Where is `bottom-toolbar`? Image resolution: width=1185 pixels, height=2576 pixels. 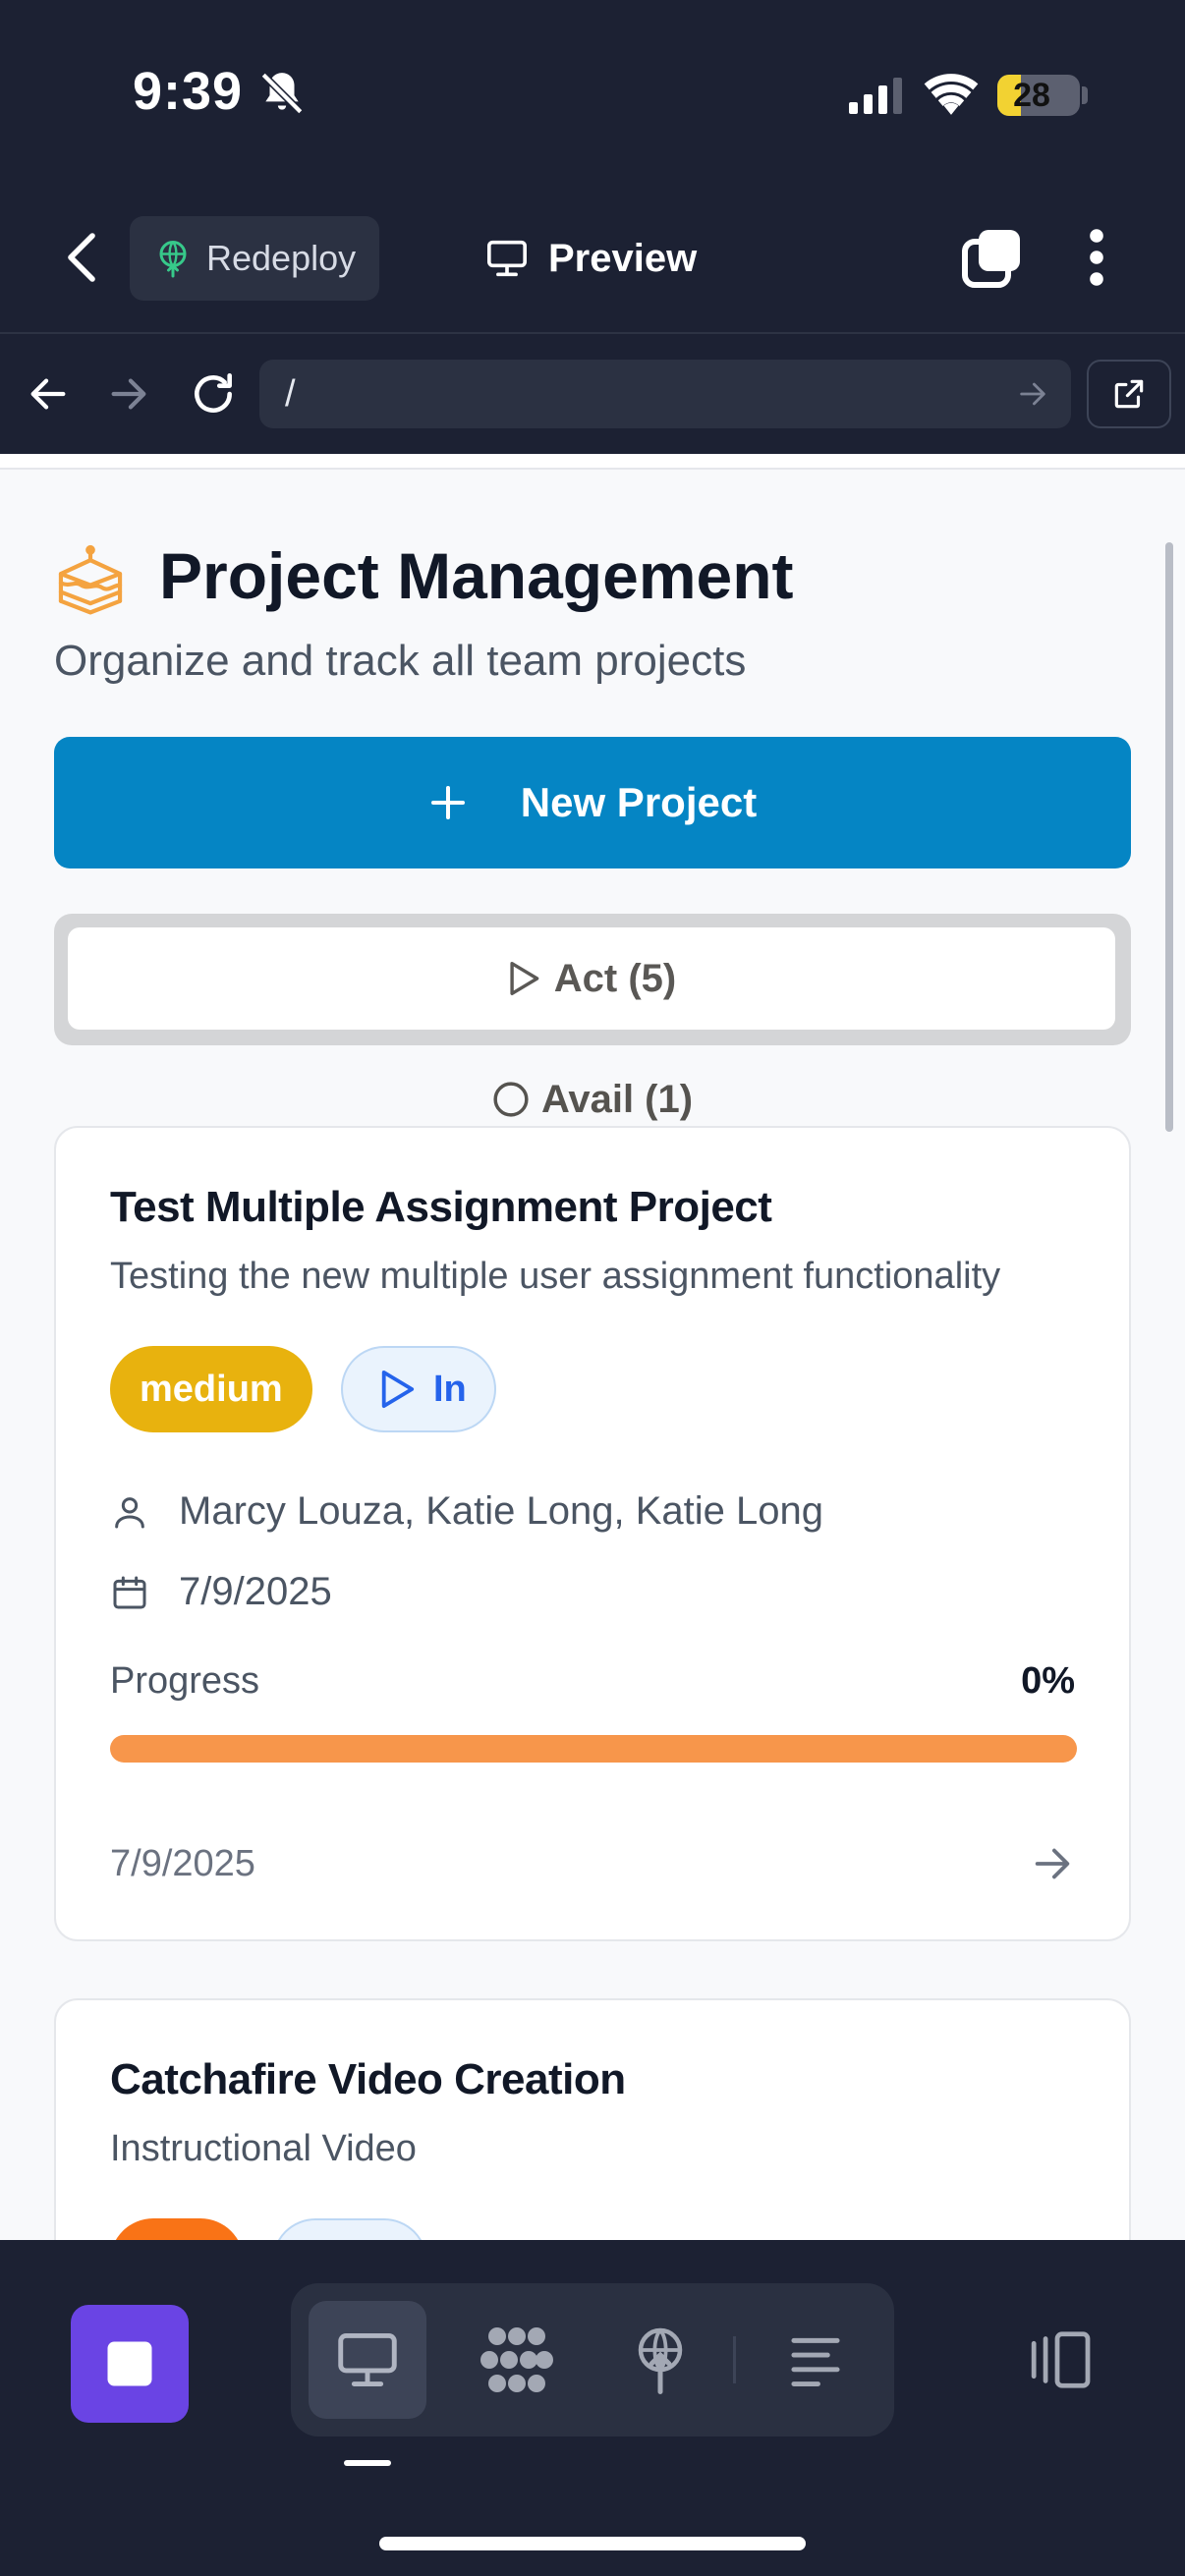
bottom-toolbar is located at coordinates (592, 2408).